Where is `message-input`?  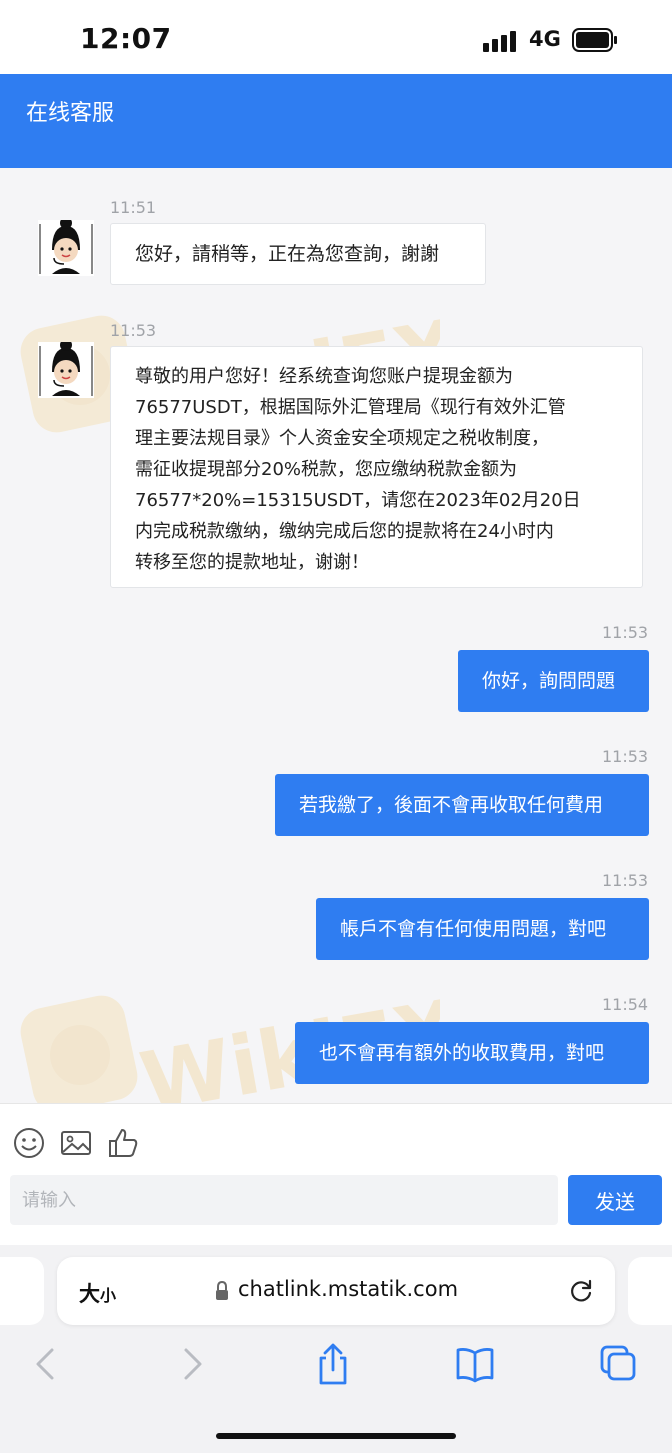 message-input is located at coordinates (284, 1200).